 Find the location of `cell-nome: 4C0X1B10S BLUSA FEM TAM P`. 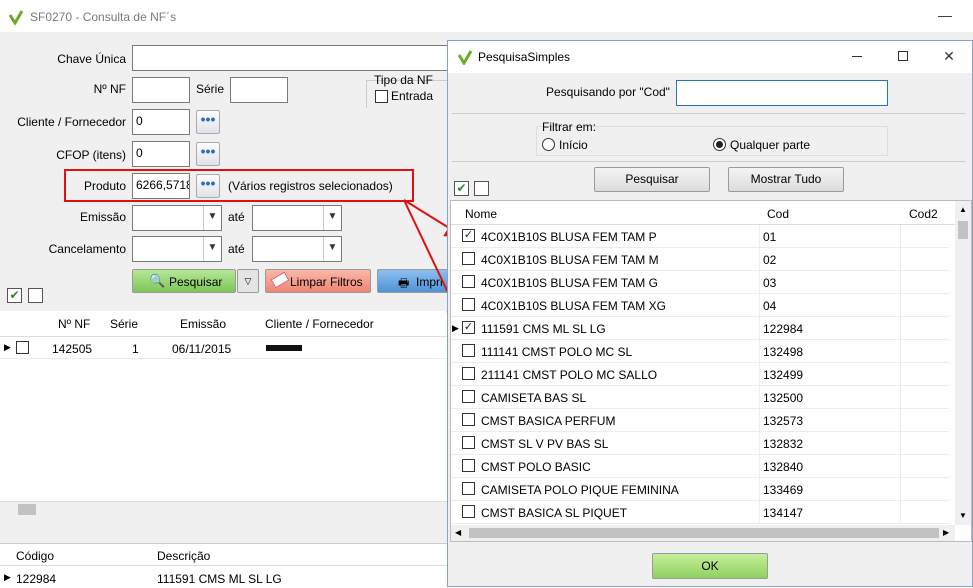

cell-nome: 4C0X1B10S BLUSA FEM TAM P is located at coordinates (569, 237).